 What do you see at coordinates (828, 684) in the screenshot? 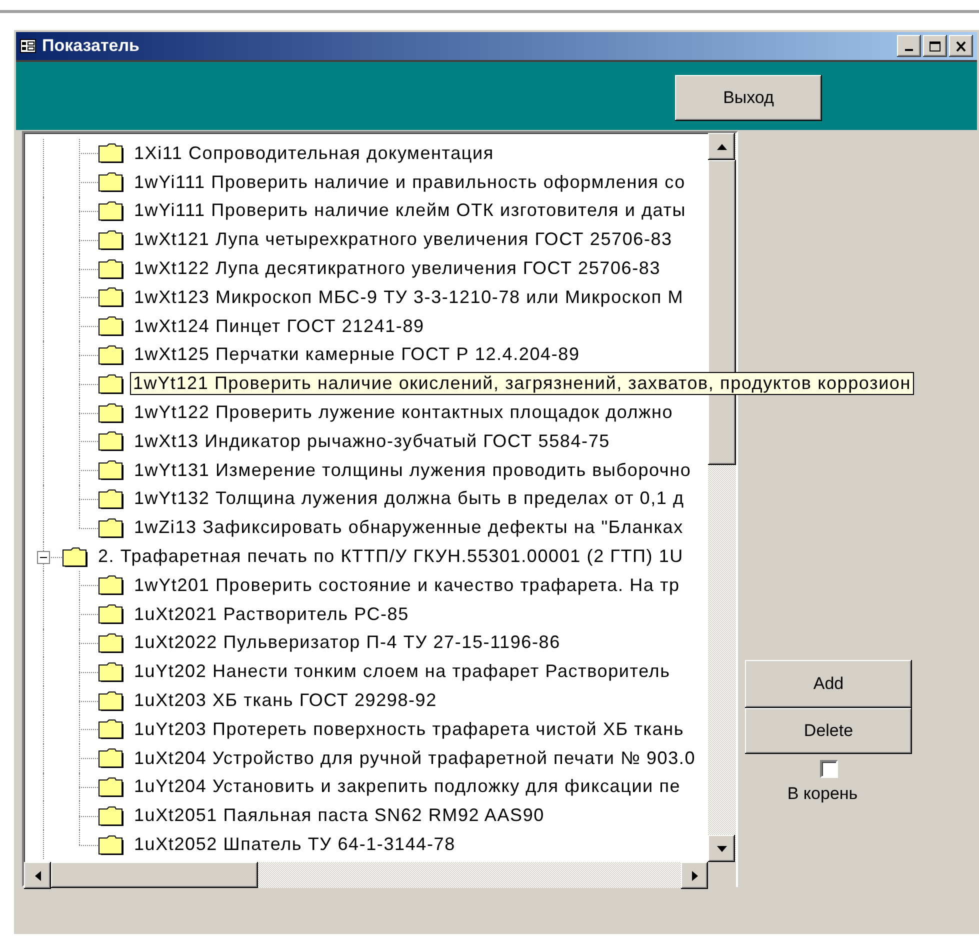
I see `add-button: Add` at bounding box center [828, 684].